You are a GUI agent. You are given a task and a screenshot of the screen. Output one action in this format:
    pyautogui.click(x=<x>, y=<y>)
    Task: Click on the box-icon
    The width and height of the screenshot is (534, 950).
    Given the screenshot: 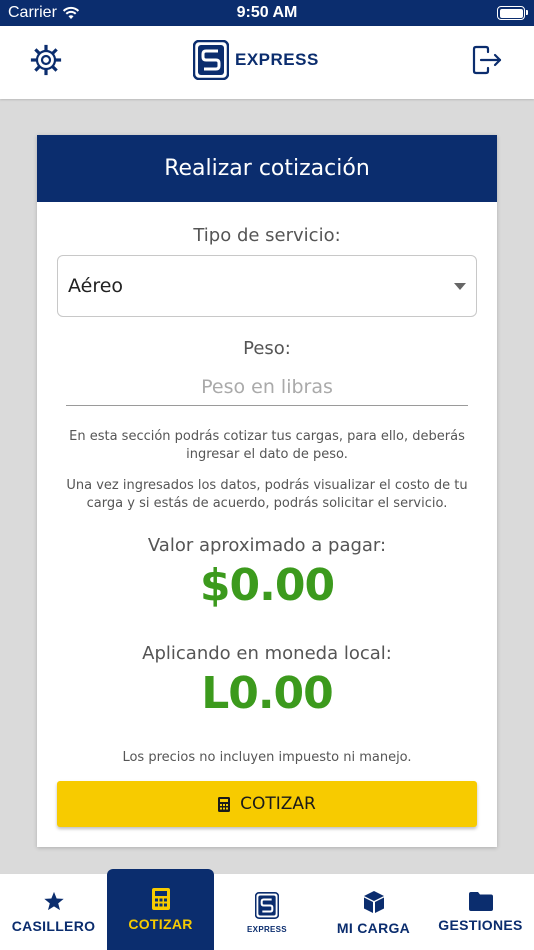 What is the action you would take?
    pyautogui.click(x=373, y=901)
    